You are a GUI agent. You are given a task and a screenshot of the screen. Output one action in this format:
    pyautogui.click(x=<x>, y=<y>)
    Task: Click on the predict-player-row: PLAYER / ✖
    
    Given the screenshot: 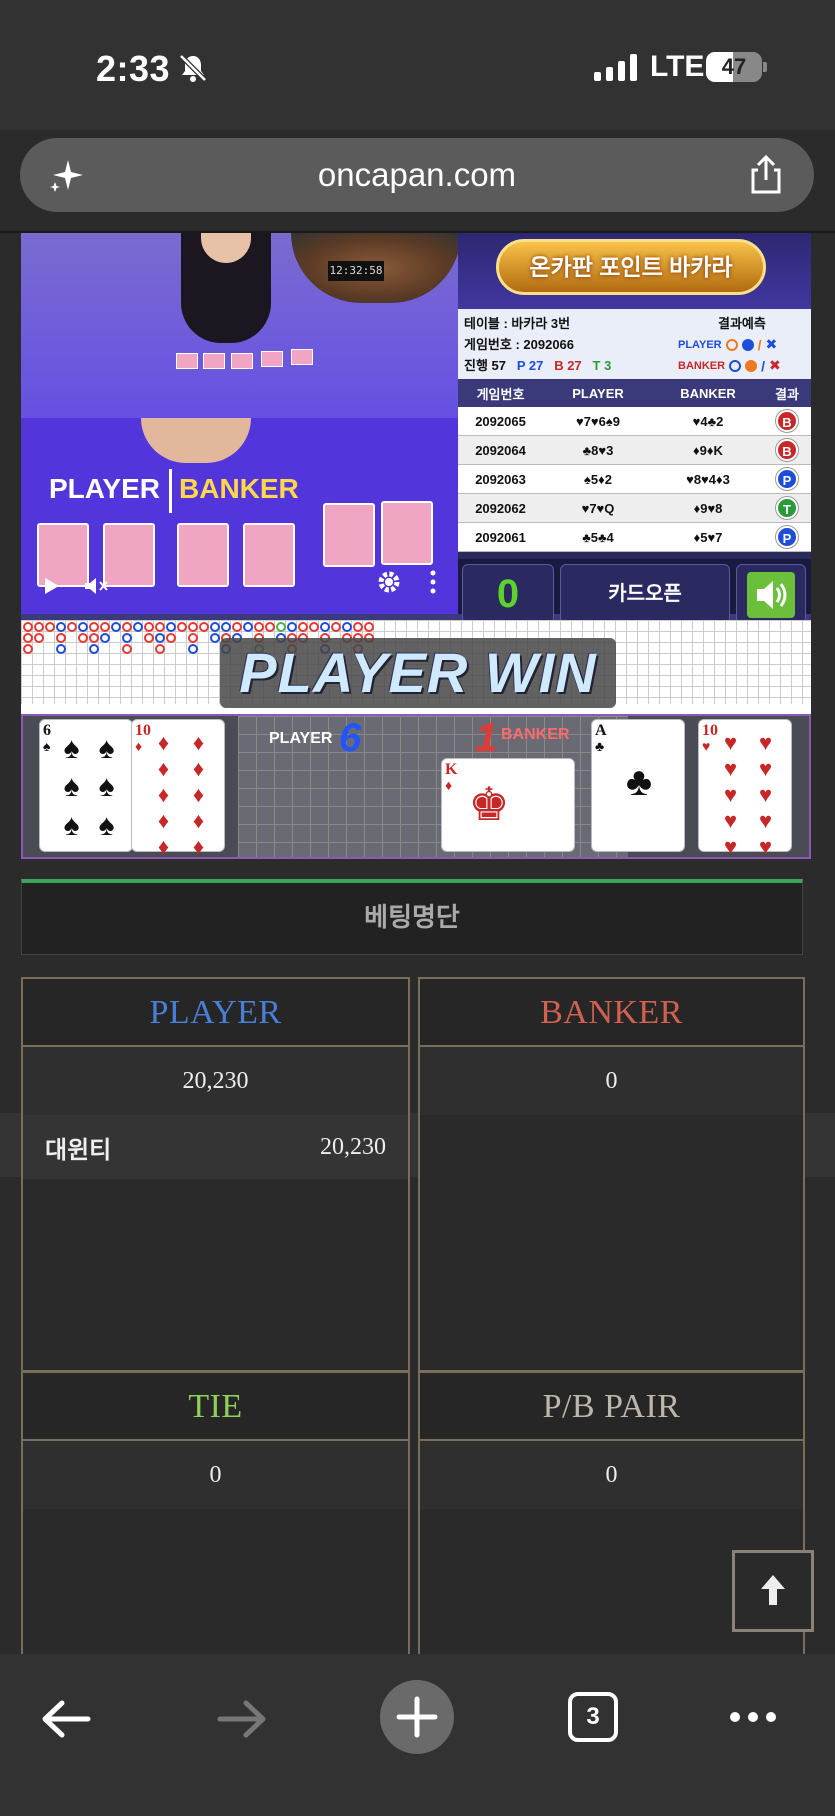 What is the action you would take?
    pyautogui.click(x=727, y=344)
    